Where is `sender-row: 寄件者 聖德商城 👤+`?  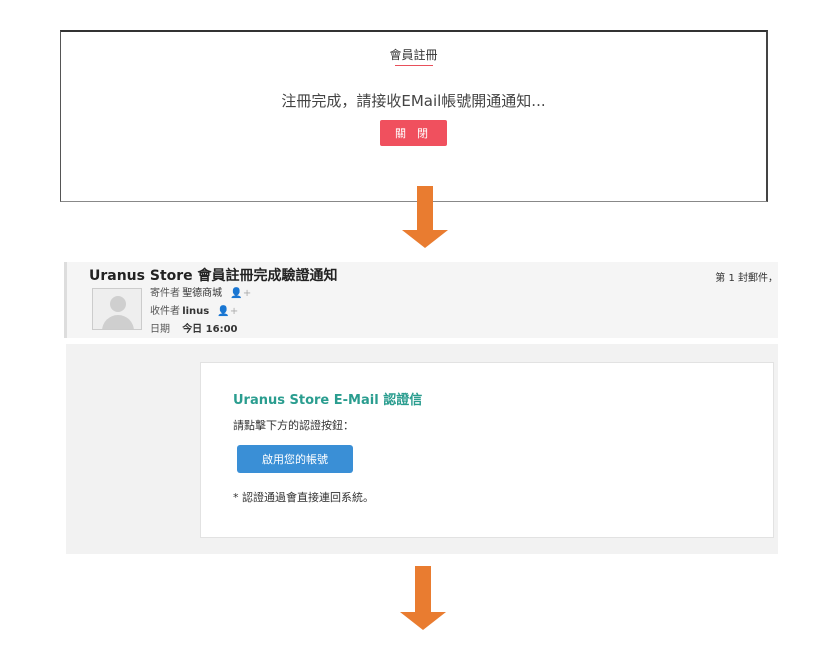 sender-row: 寄件者 聖德商城 👤+ is located at coordinates (200, 291).